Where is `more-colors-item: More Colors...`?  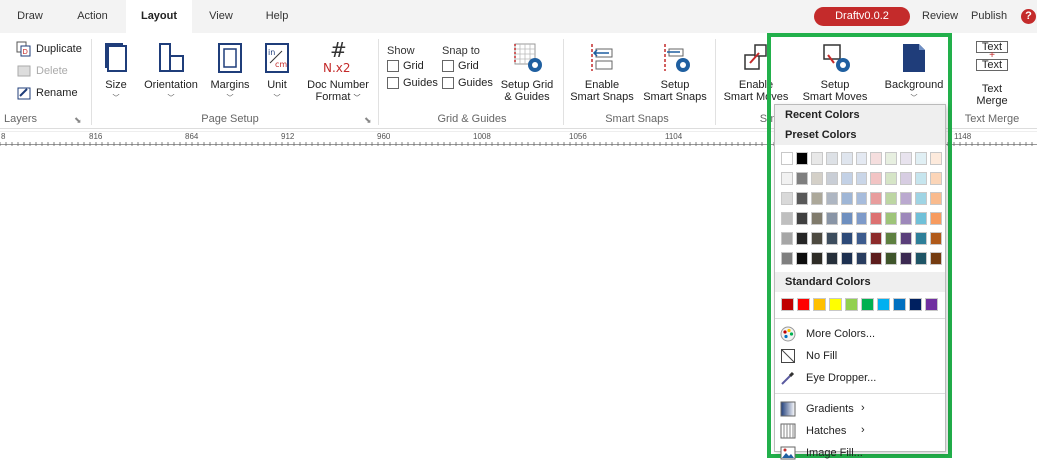 more-colors-item: More Colors... is located at coordinates (860, 334).